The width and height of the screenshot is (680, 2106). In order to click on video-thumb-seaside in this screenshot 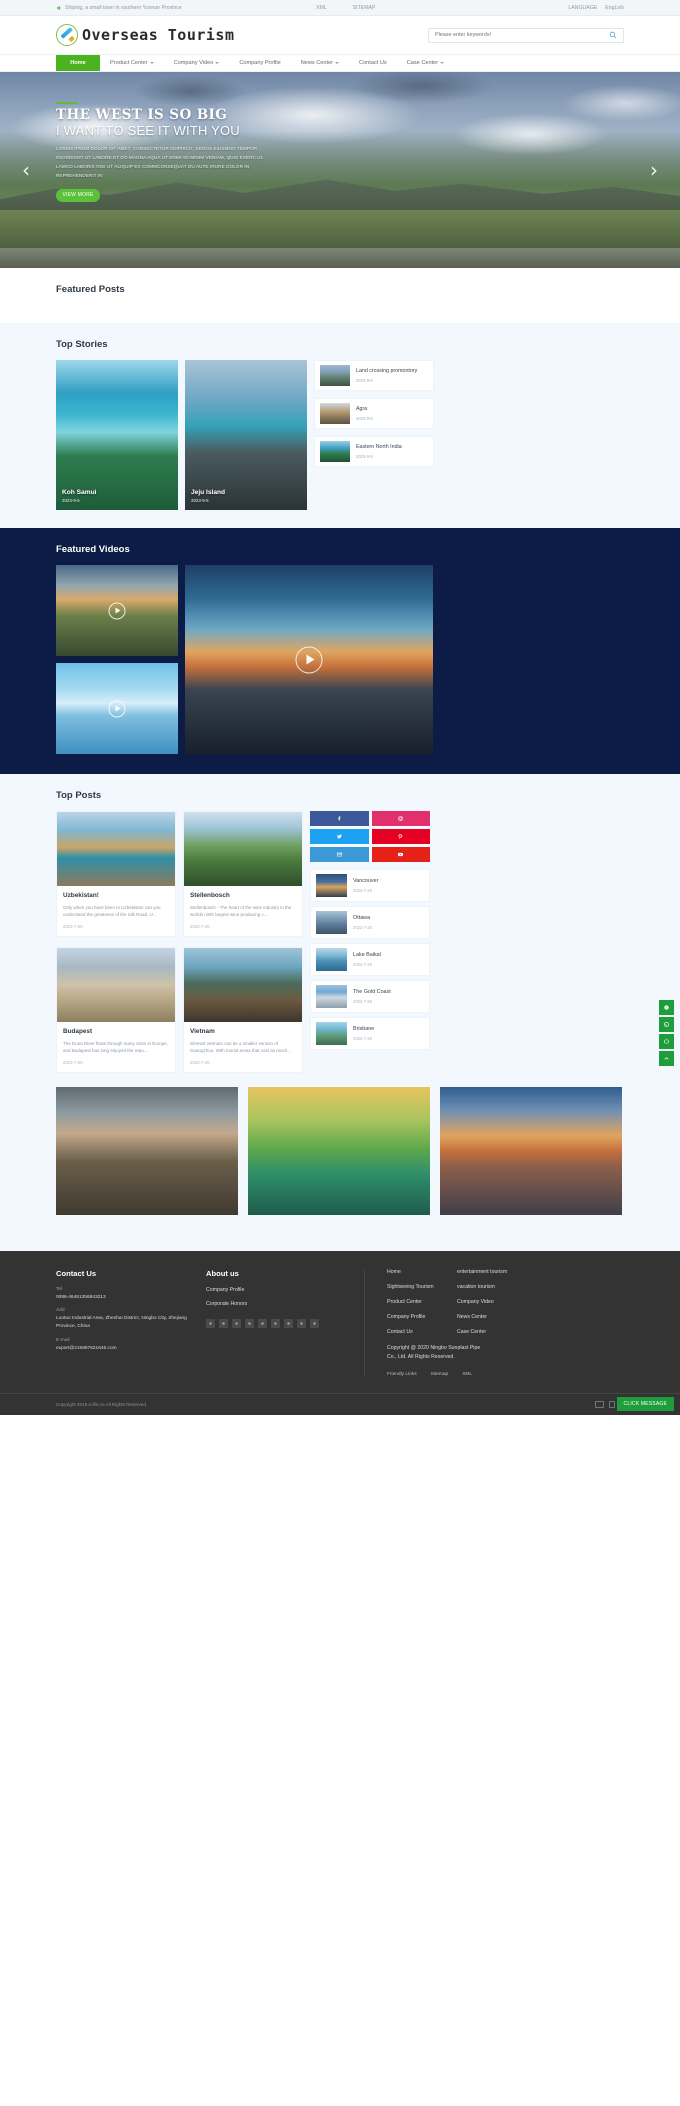, I will do `click(117, 708)`.